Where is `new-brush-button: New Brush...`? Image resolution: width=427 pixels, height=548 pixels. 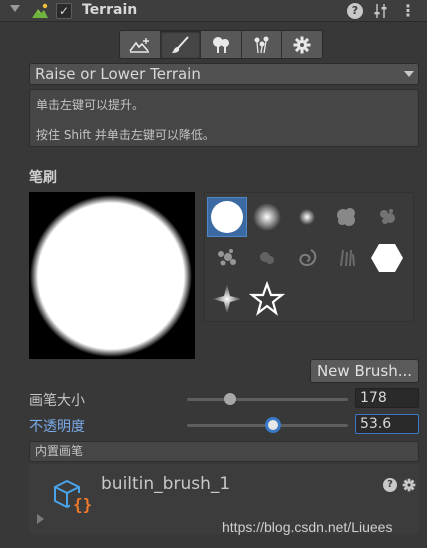
new-brush-button: New Brush... is located at coordinates (364, 371).